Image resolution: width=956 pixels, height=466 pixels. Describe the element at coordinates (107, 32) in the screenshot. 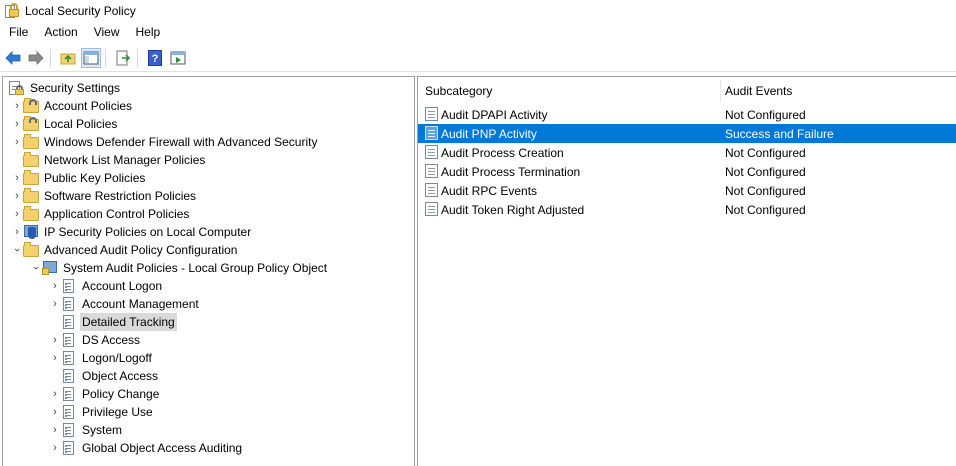

I see `menu-view: View` at that location.